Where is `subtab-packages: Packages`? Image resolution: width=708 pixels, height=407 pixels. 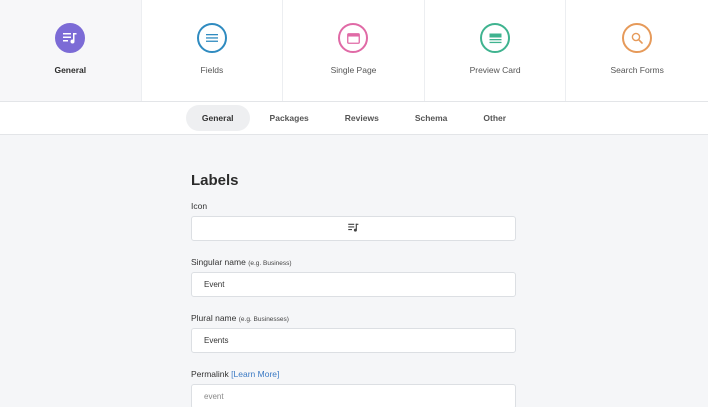
subtab-packages: Packages is located at coordinates (289, 118).